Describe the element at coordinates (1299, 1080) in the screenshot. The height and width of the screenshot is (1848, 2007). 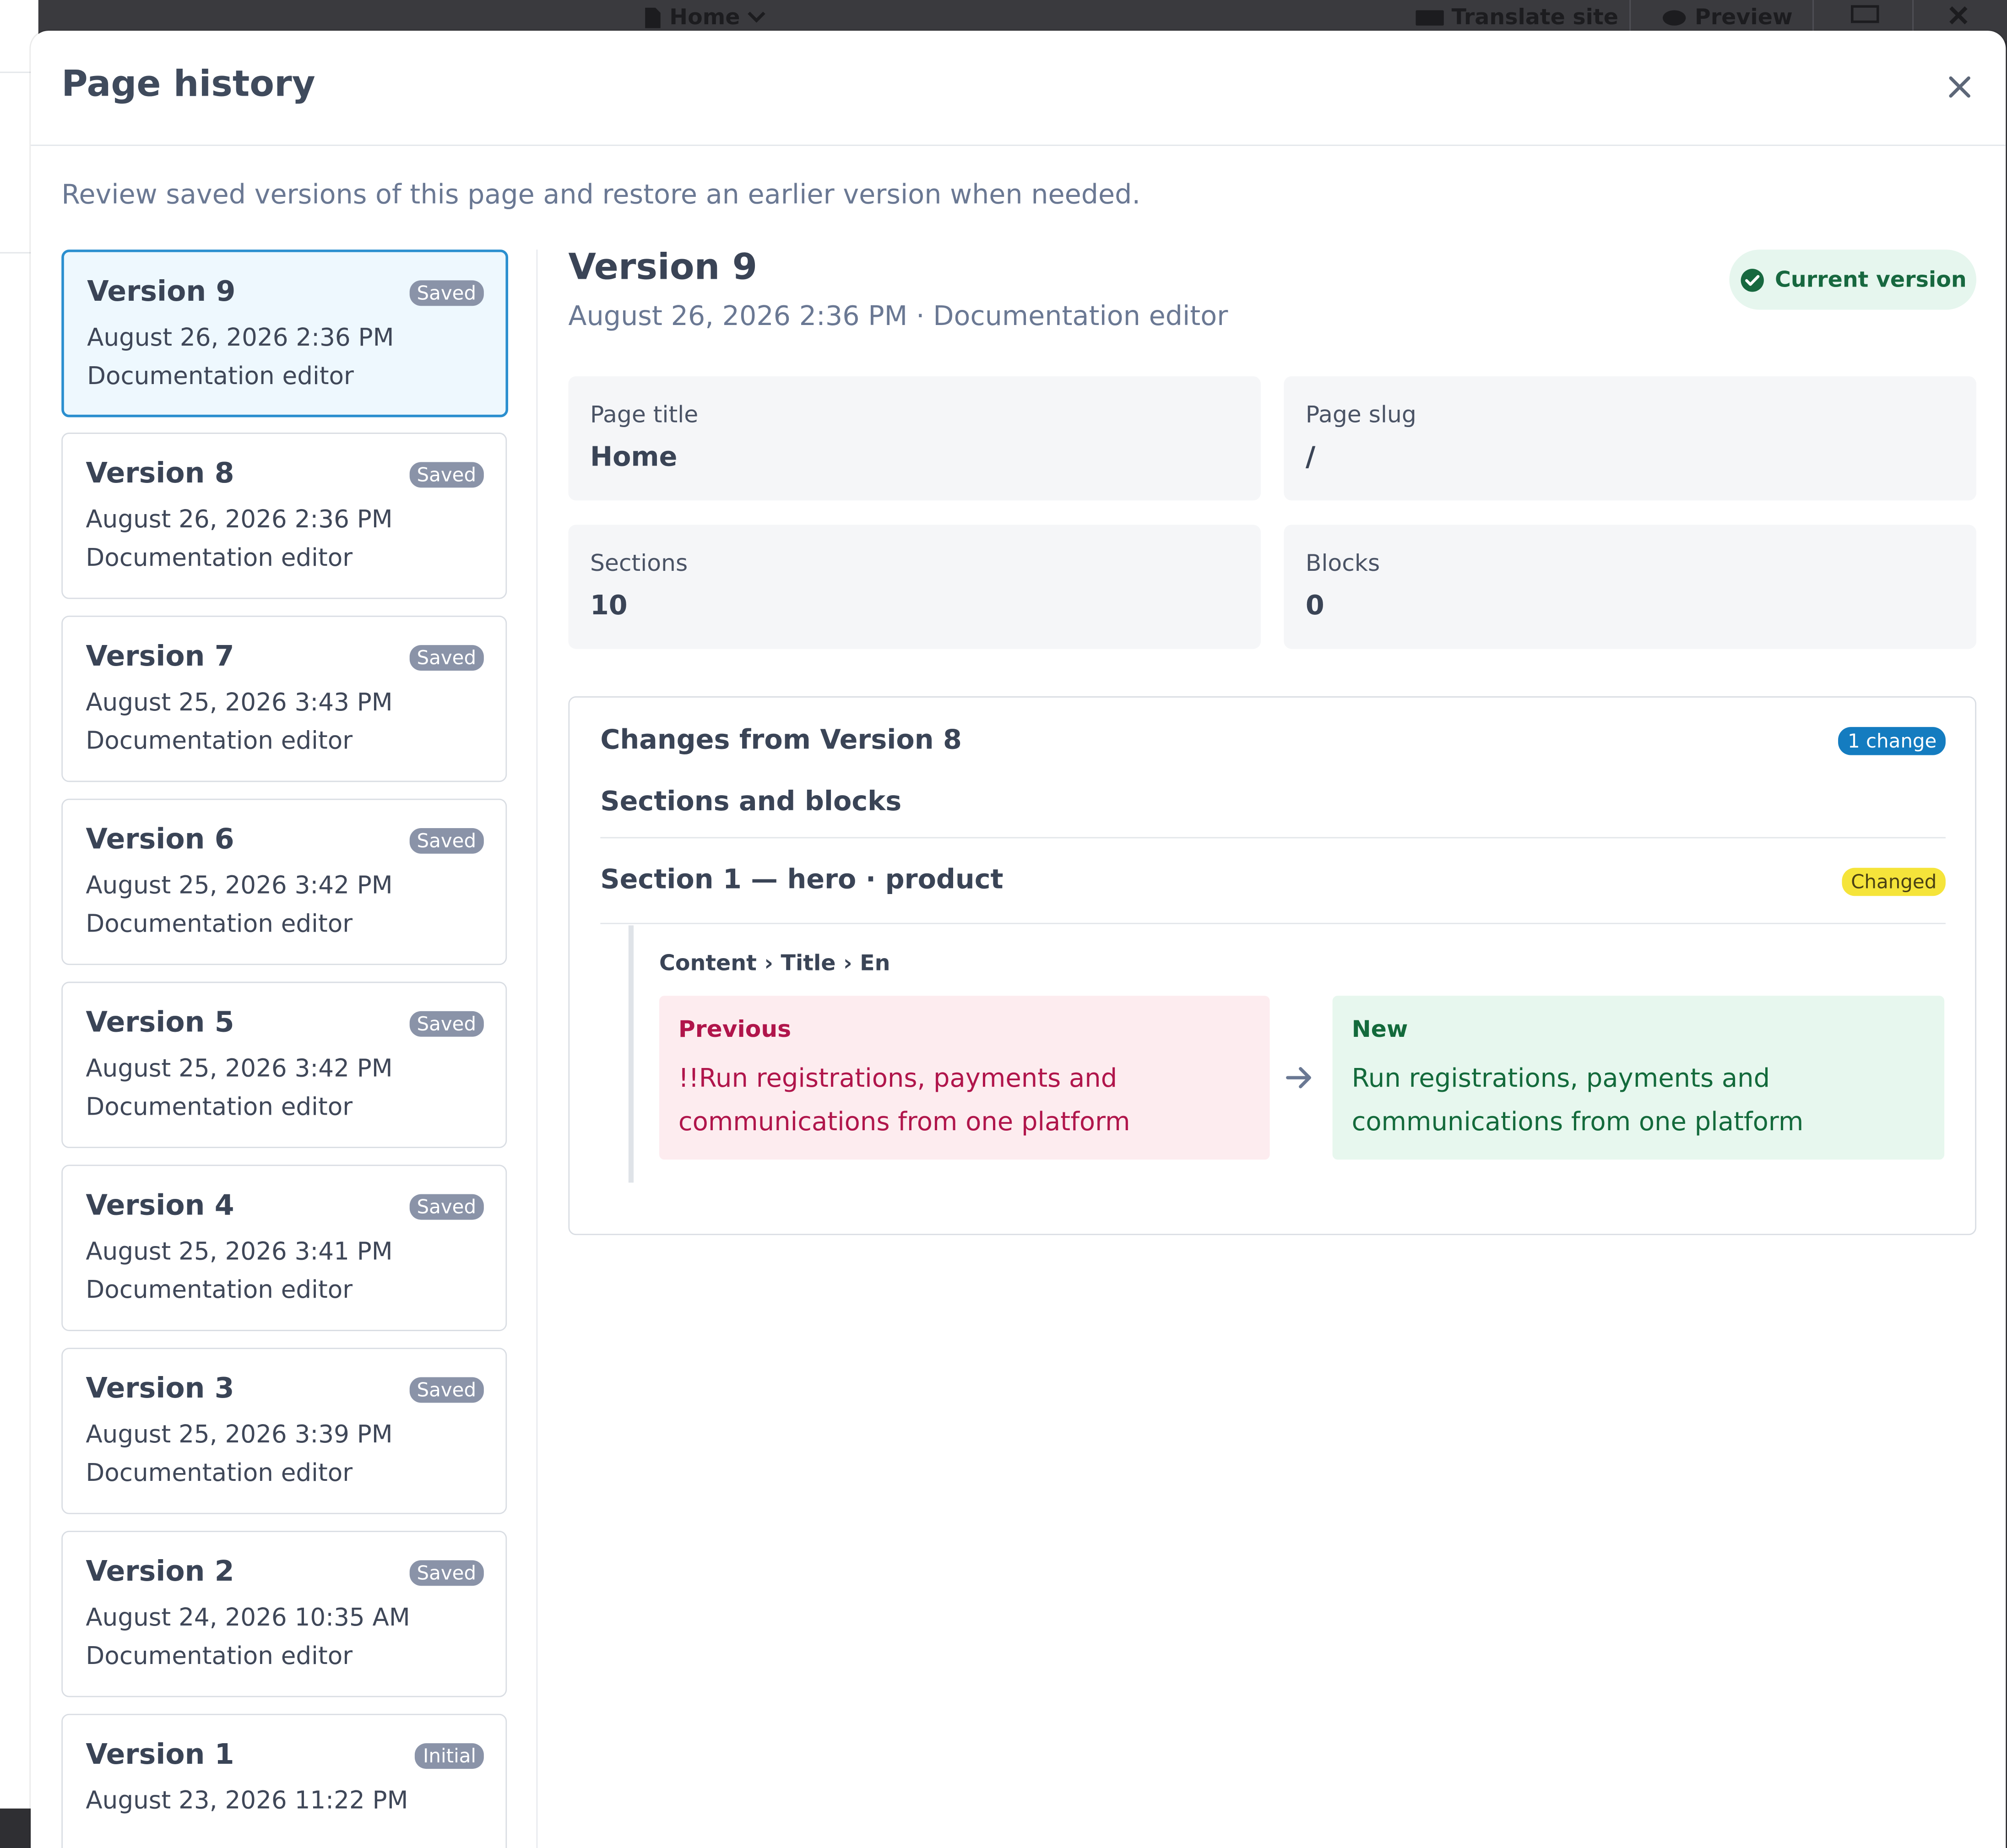
I see `arrow-right-icon` at that location.